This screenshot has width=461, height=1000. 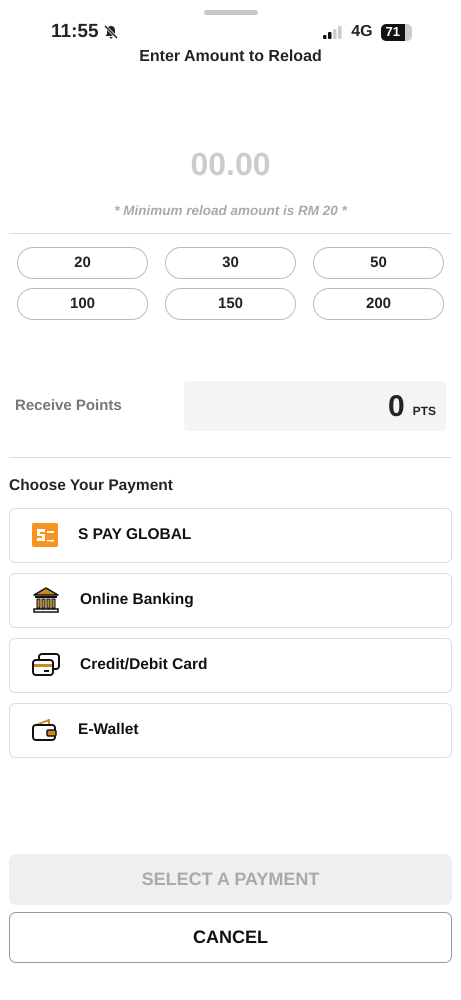 I want to click on amount-option: 200, so click(x=378, y=304).